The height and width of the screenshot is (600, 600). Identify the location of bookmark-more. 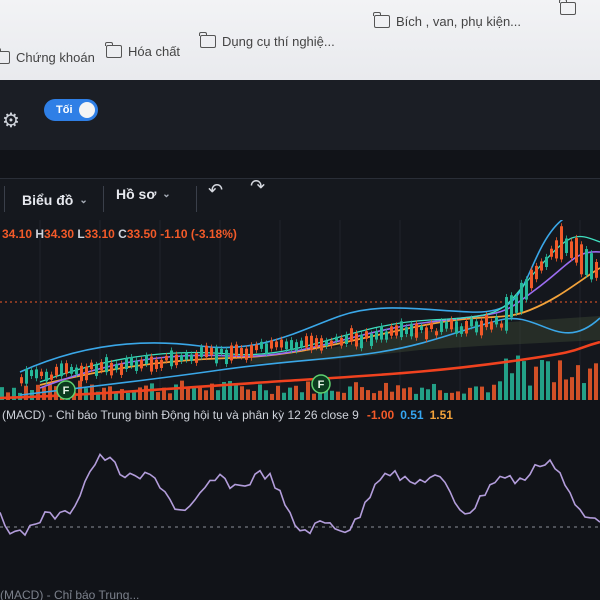
(567, 7).